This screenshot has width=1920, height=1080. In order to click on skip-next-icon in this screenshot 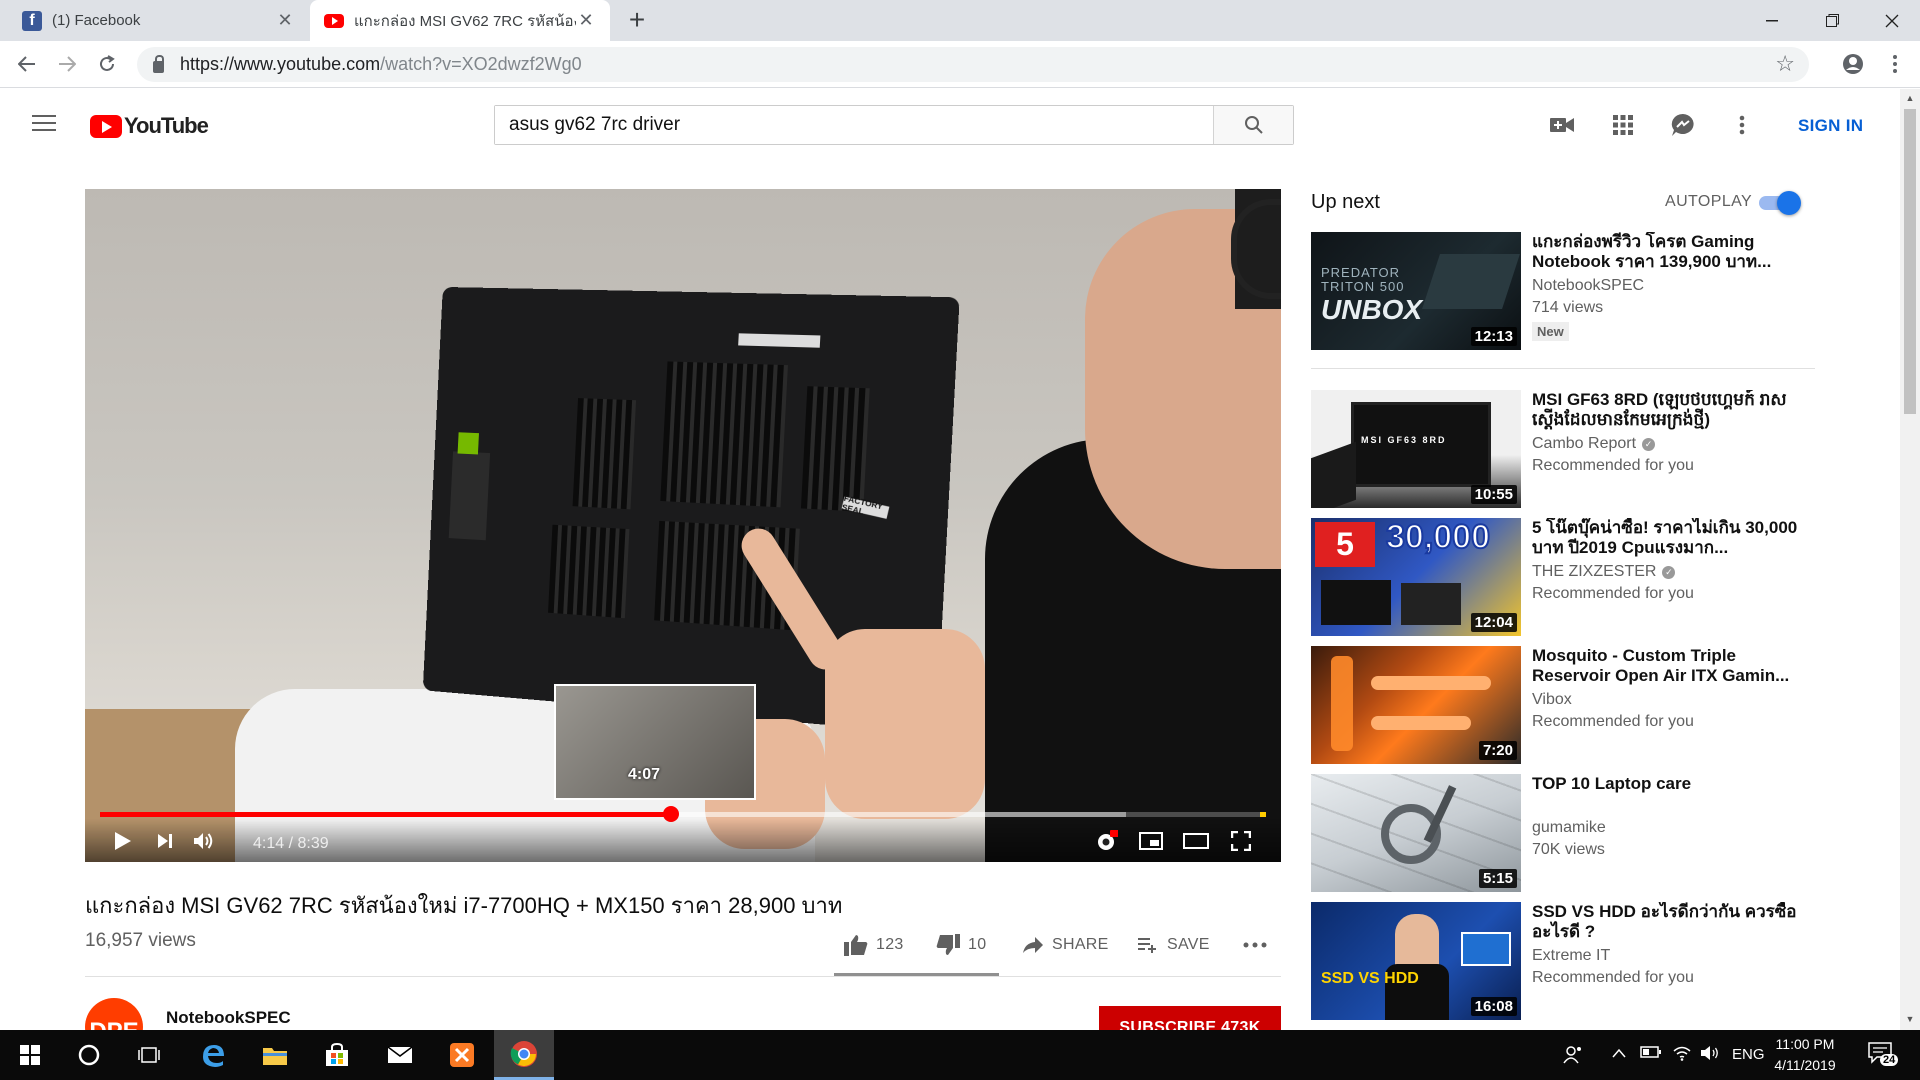, I will do `click(165, 841)`.